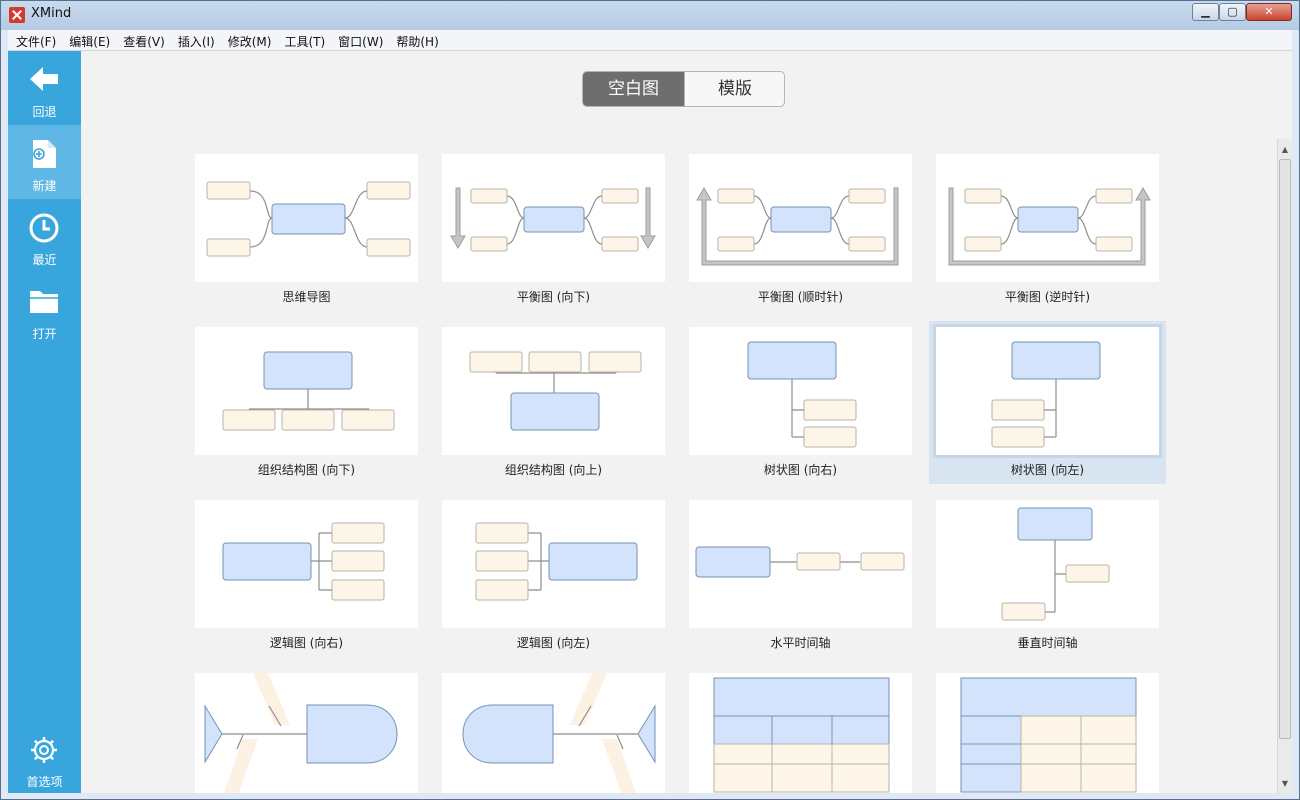 This screenshot has width=1300, height=800. I want to click on sidebar-item-label: 打开, so click(44, 334).